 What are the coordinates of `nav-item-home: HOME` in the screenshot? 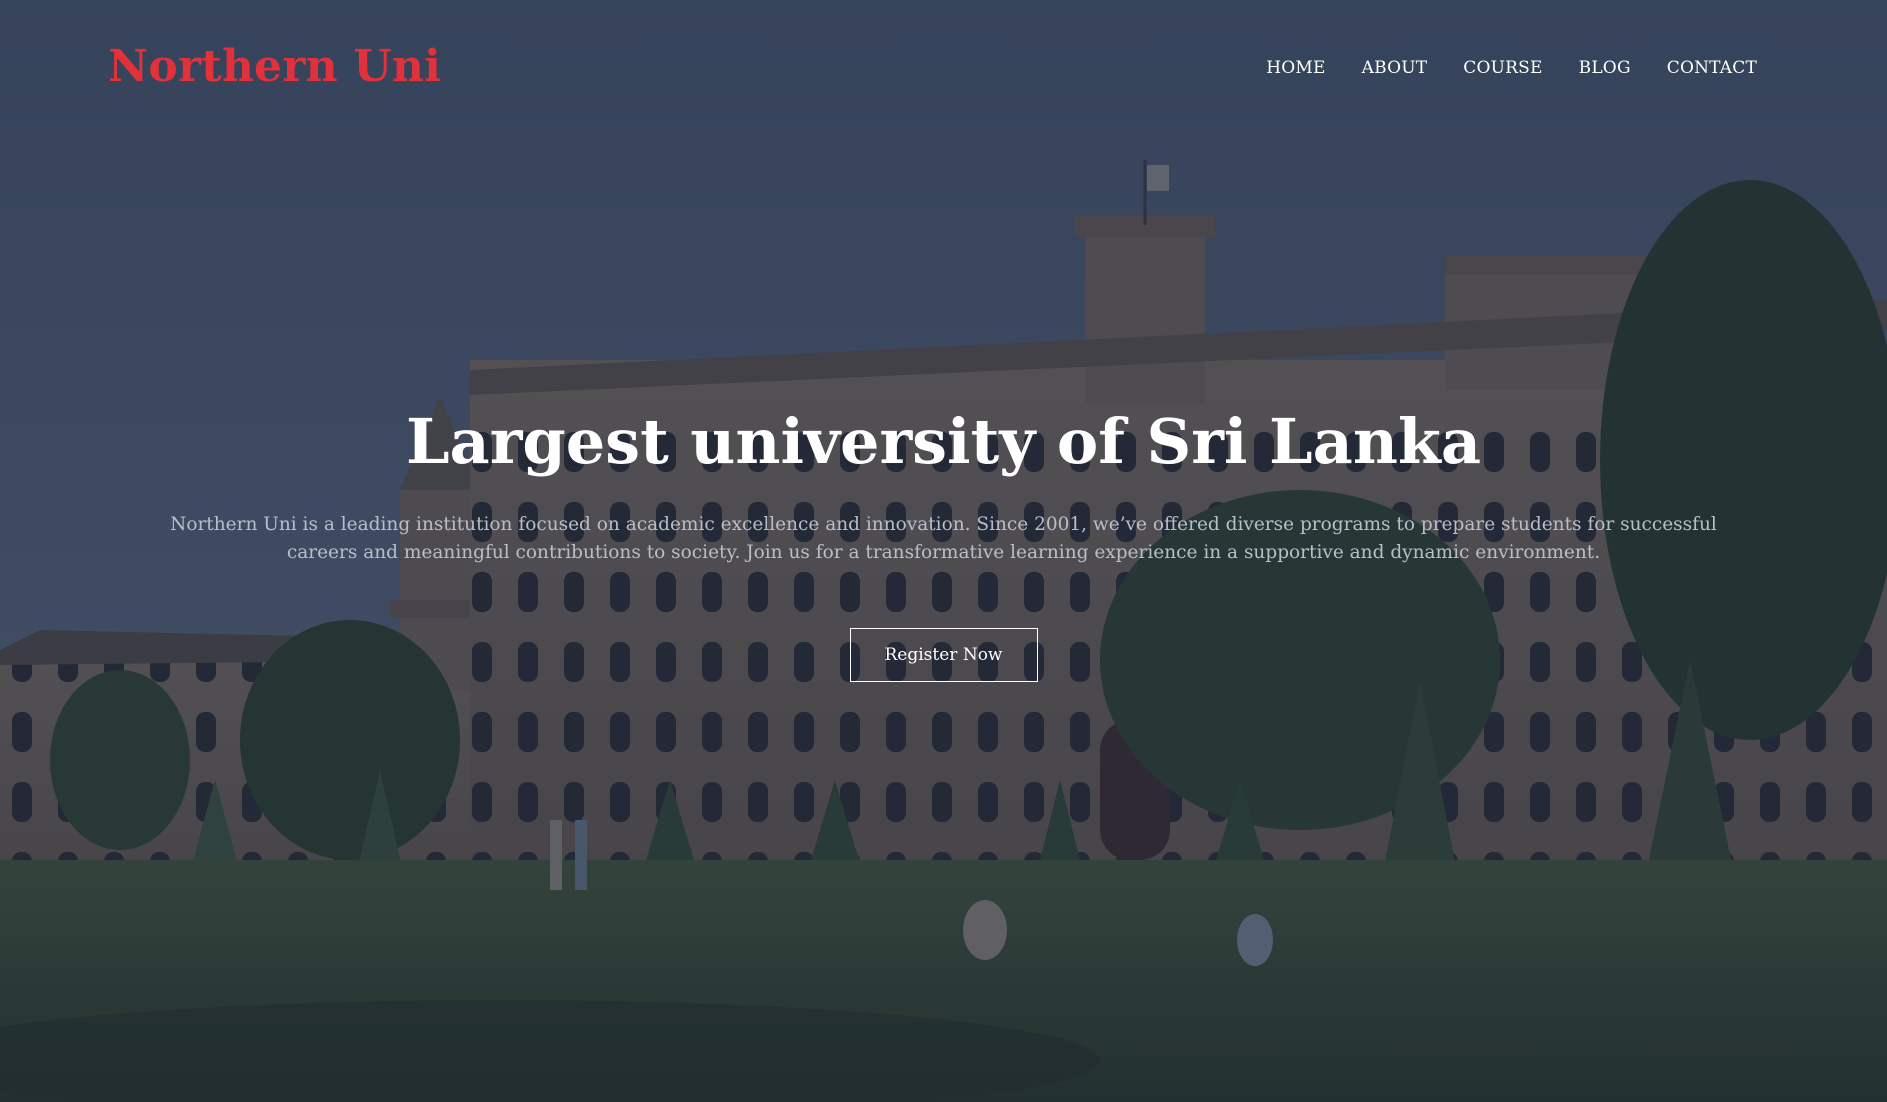 It's located at (1295, 68).